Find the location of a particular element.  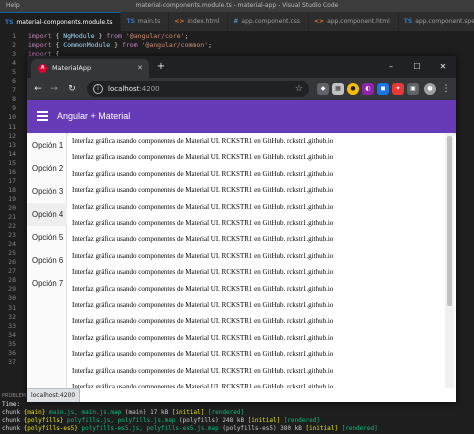

content-scrollbar is located at coordinates (449, 260).